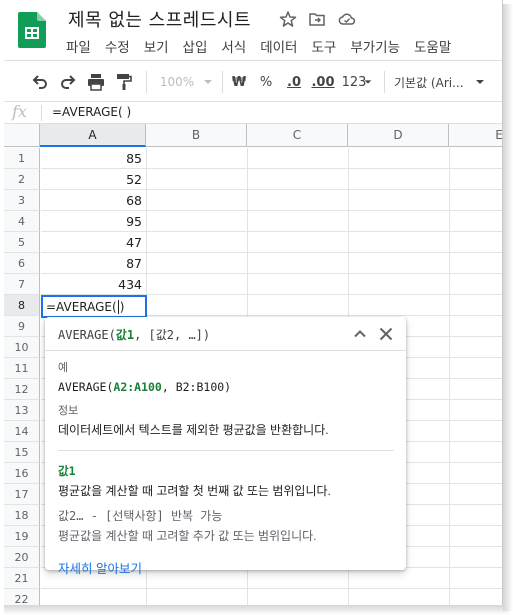 This screenshot has width=513, height=615. I want to click on cell-a6: 87, so click(94, 263).